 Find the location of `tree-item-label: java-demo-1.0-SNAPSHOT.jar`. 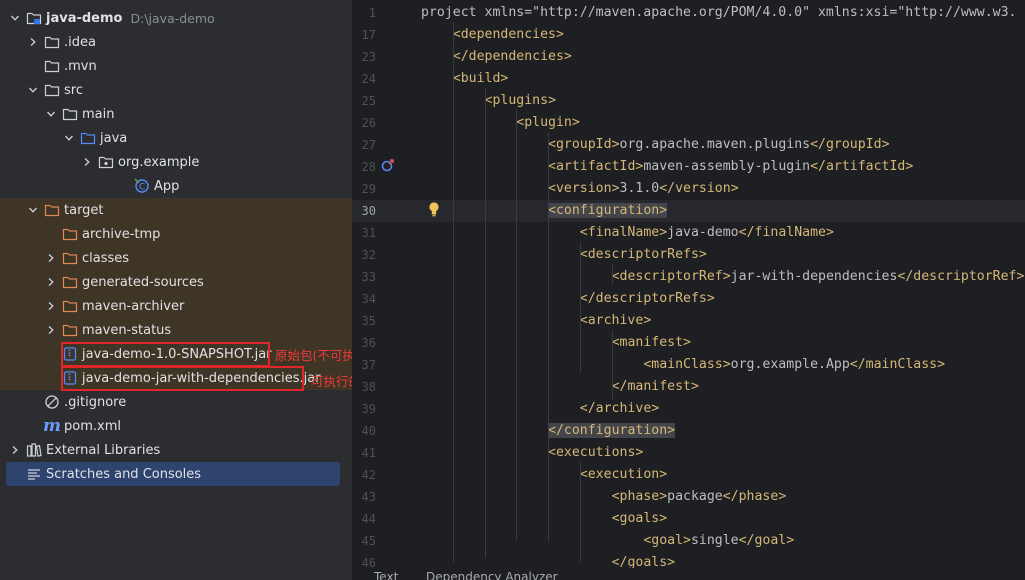

tree-item-label: java-demo-1.0-SNAPSHOT.jar is located at coordinates (177, 354).